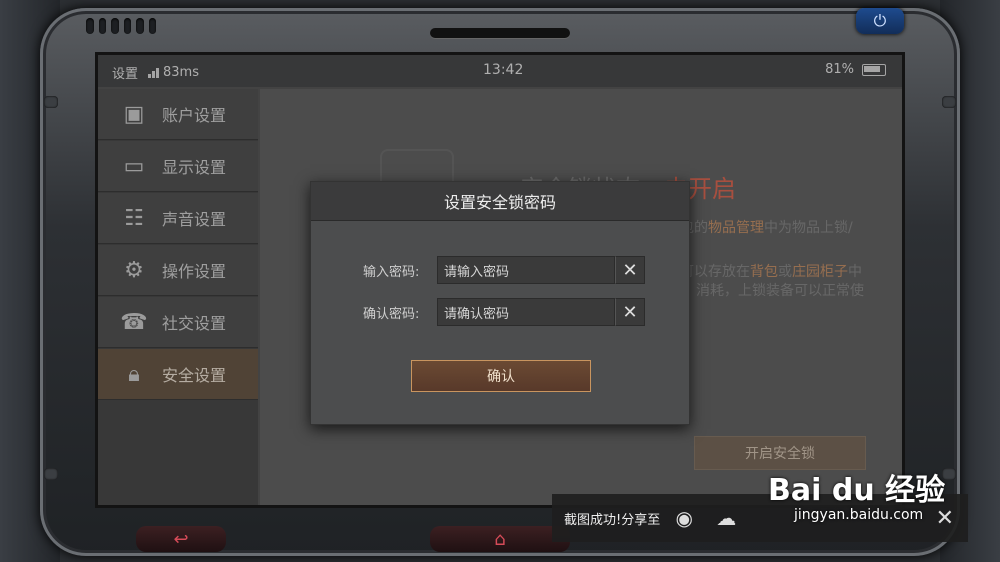  I want to click on home-button: ⌂, so click(500, 539).